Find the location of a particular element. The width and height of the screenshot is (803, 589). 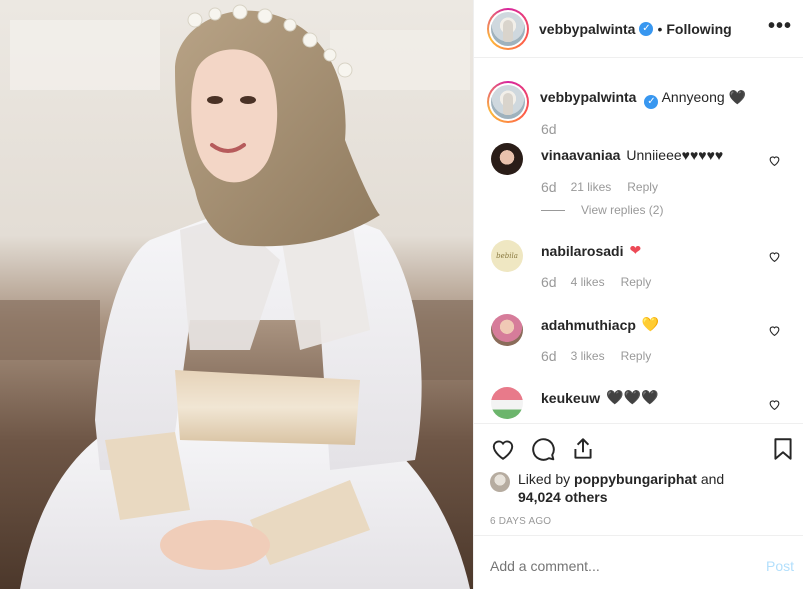

likes-count: 94,024 others is located at coordinates (563, 497).